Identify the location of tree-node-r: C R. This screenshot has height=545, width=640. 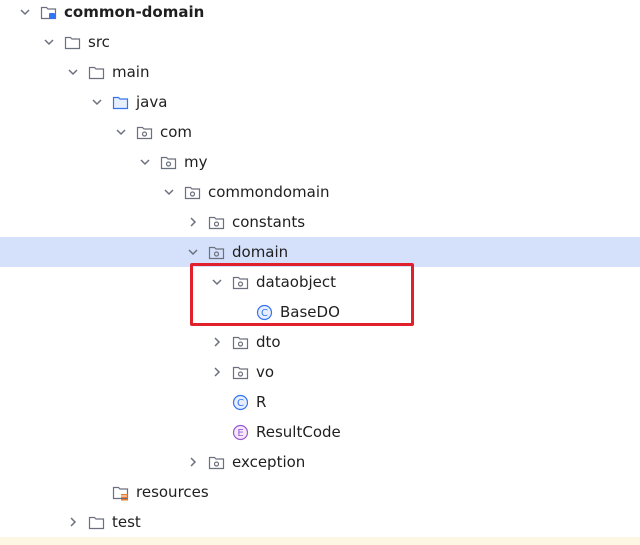
(320, 402).